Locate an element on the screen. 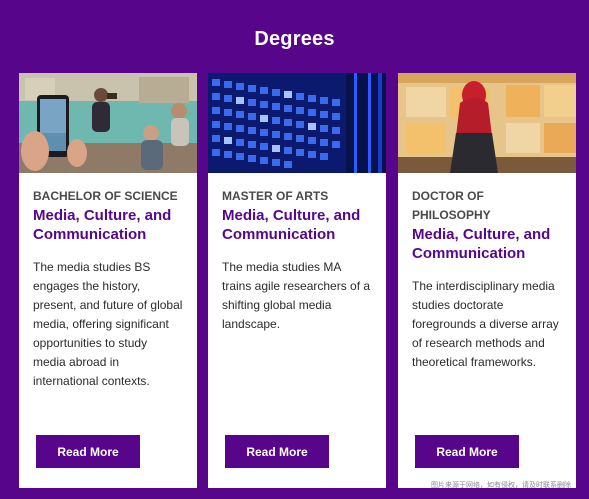 The height and width of the screenshot is (499, 589). card-kicker: BACHELOR OF SCIENCE is located at coordinates (105, 196).